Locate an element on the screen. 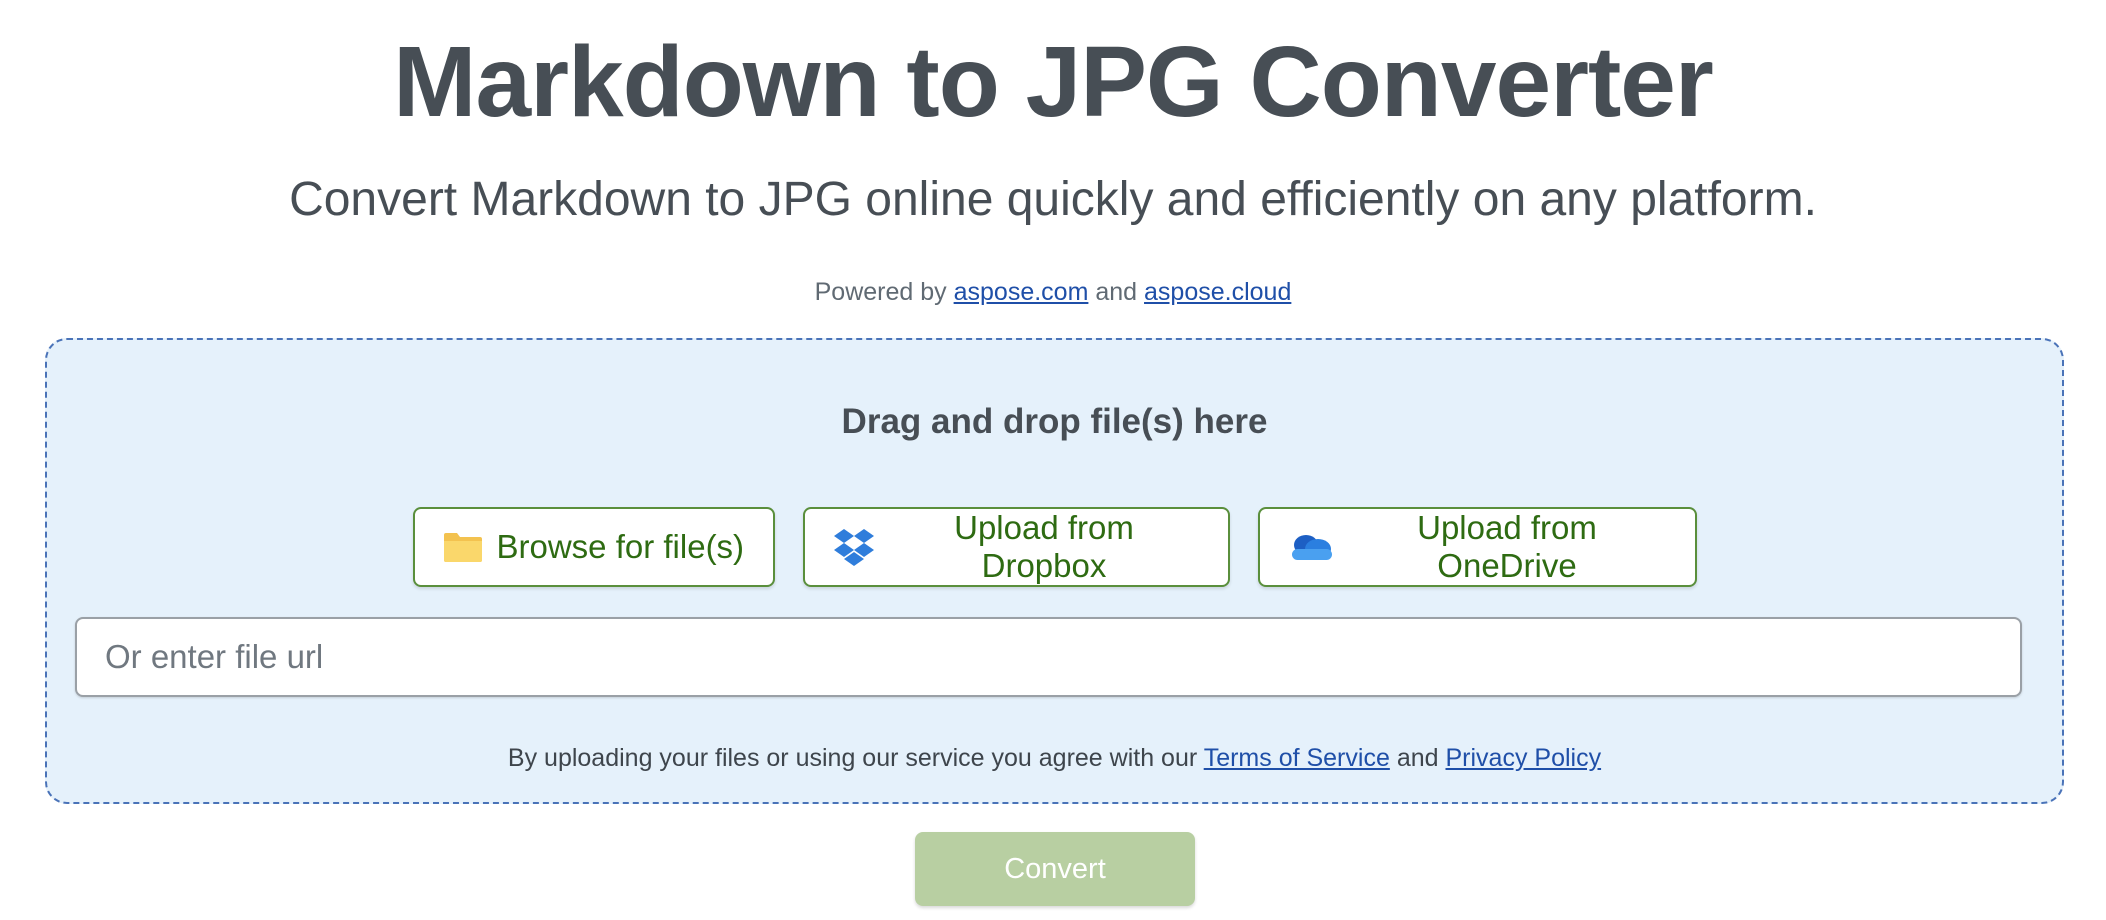 This screenshot has width=2106, height=920. onedrive-icon is located at coordinates (1311, 547).